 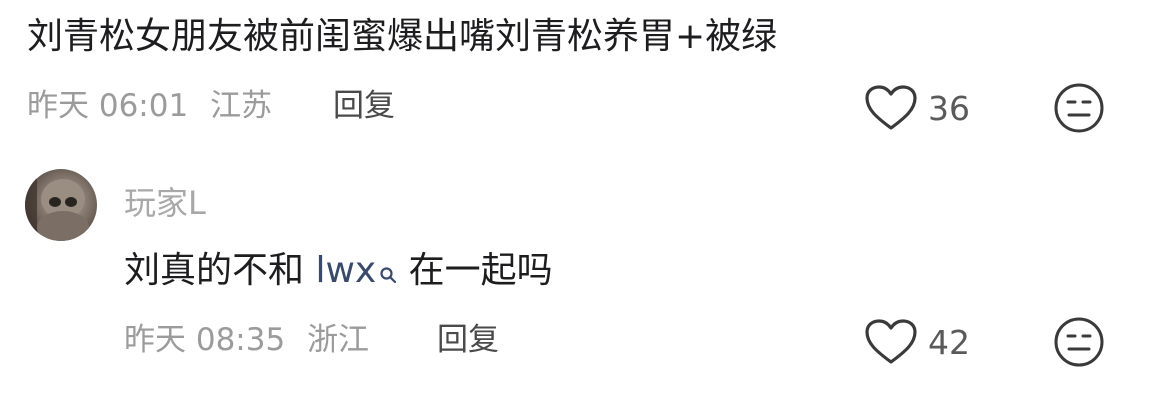 I want to click on reply-reply-button: 回复, so click(x=468, y=340).